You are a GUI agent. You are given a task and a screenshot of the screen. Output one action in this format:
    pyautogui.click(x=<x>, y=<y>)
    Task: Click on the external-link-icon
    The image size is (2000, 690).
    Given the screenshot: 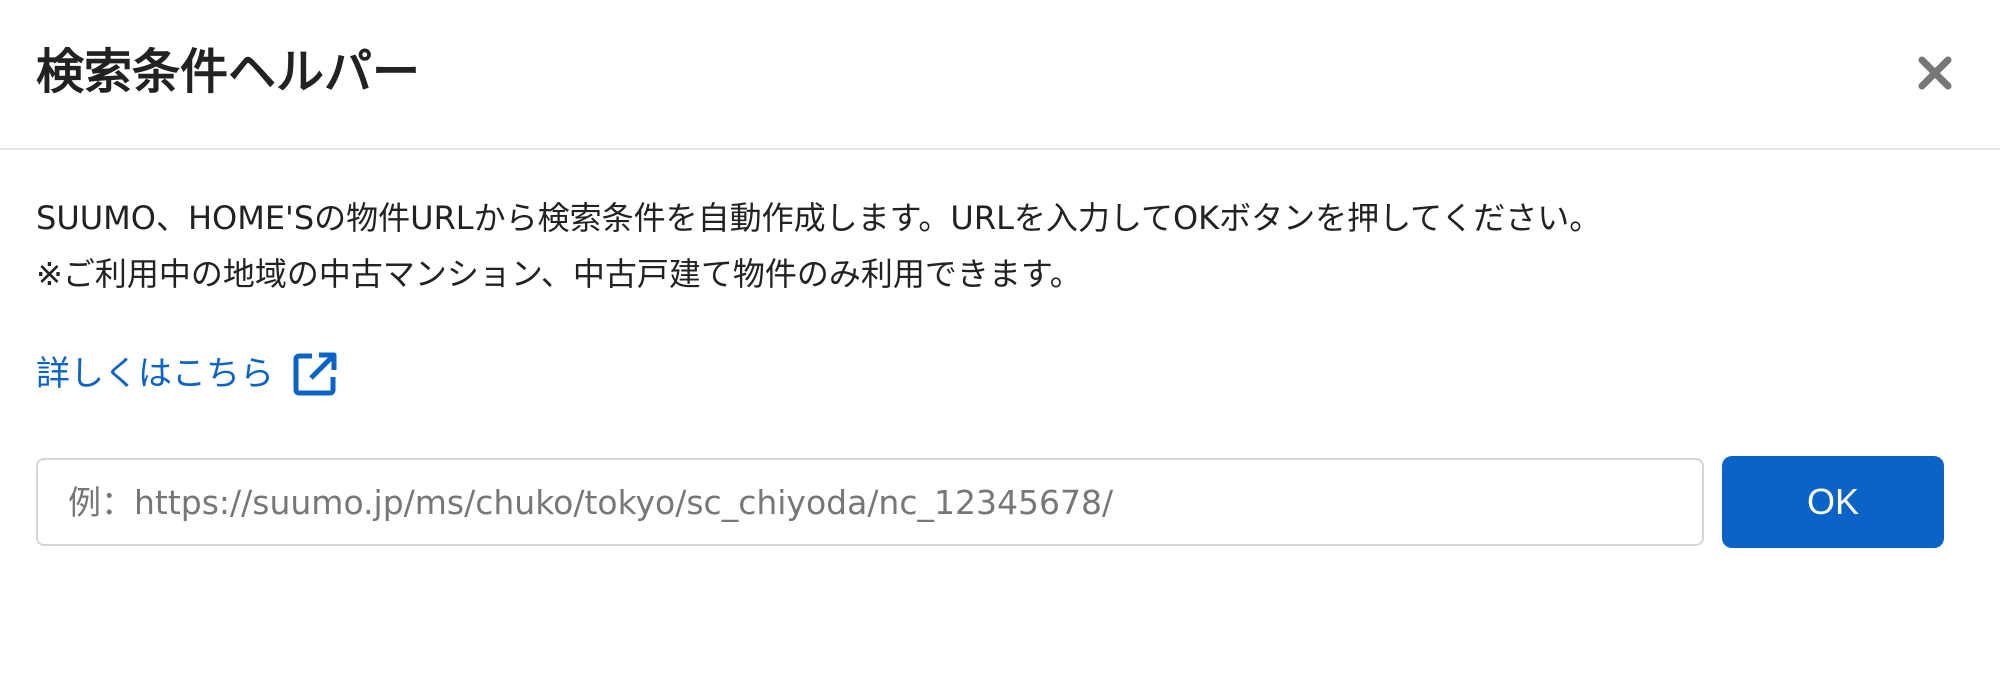 What is the action you would take?
    pyautogui.click(x=315, y=374)
    